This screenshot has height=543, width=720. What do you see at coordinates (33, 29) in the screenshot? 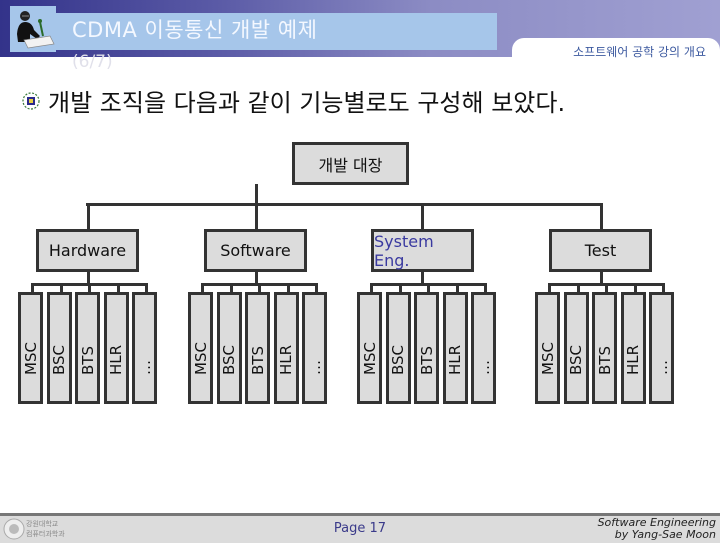
I see `teacher-at-desk-icon` at bounding box center [33, 29].